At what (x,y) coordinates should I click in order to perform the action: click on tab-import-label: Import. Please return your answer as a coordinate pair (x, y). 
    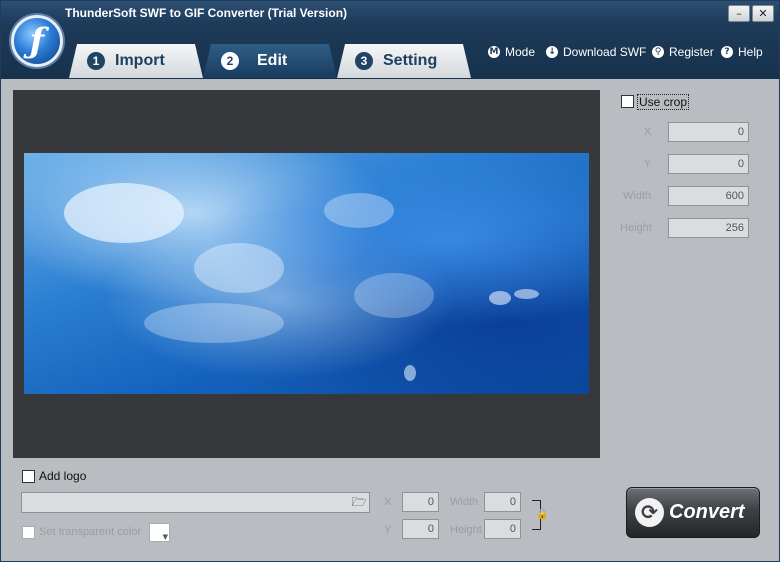
    Looking at the image, I should click on (140, 60).